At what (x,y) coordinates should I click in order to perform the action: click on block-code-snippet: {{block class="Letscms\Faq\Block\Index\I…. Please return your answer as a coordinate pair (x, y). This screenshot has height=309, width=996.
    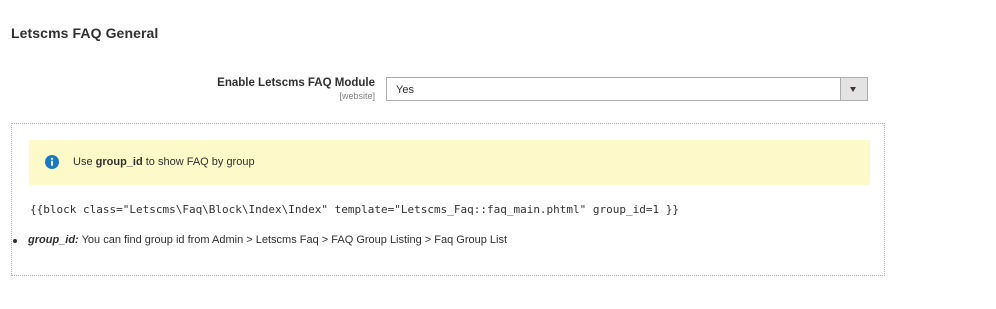
    Looking at the image, I should click on (355, 209).